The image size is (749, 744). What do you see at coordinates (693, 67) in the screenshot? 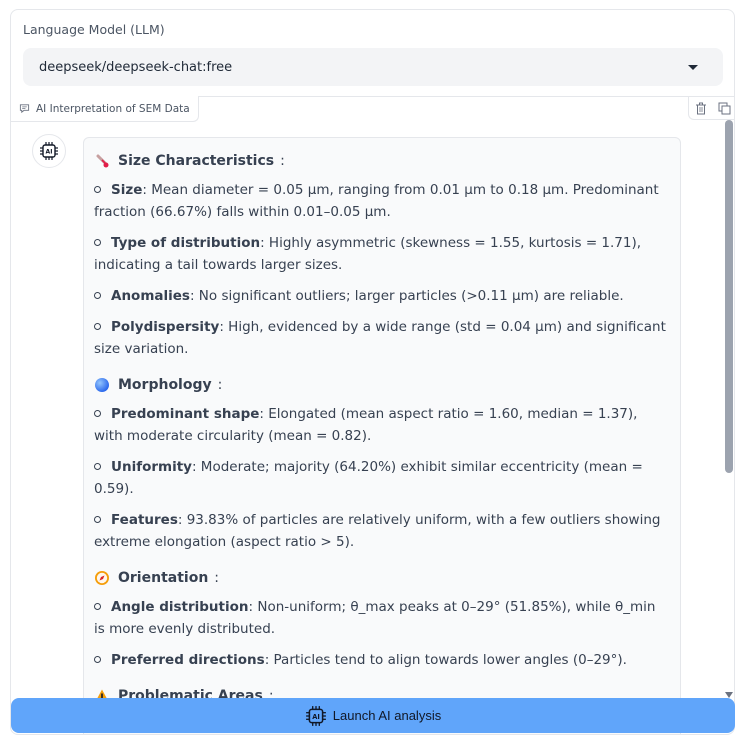
I see `chevron-down-icon` at bounding box center [693, 67].